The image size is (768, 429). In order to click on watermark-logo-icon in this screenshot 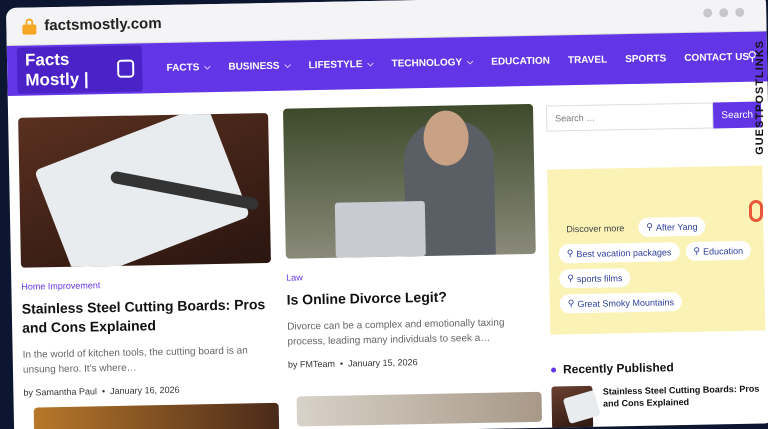, I will do `click(756, 211)`.